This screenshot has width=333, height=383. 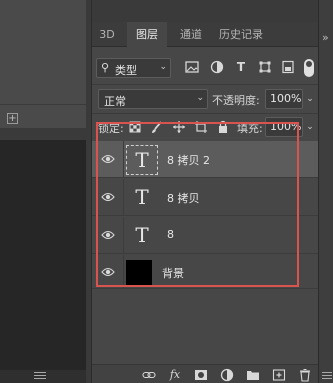 What do you see at coordinates (279, 375) in the screenshot?
I see `new-layer-icon` at bounding box center [279, 375].